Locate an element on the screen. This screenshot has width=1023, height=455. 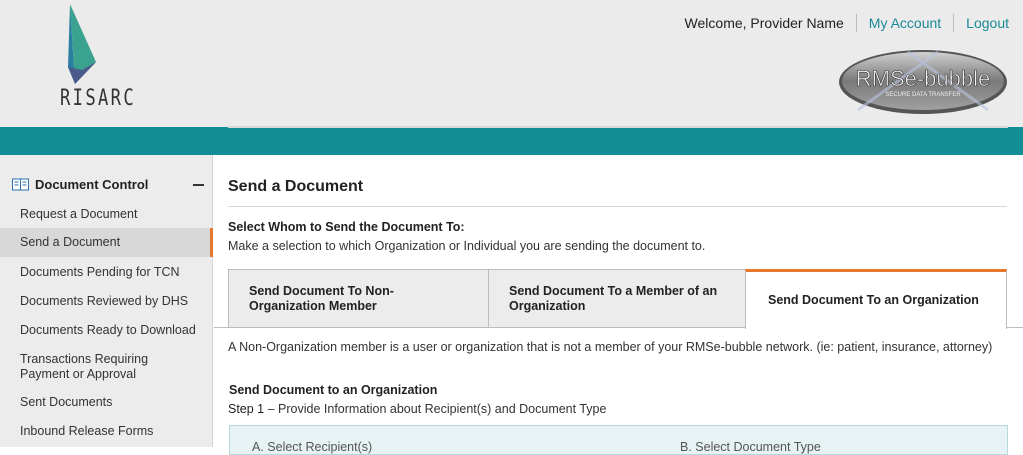
select-heading: Select Whom to Send the Document To: is located at coordinates (346, 227).